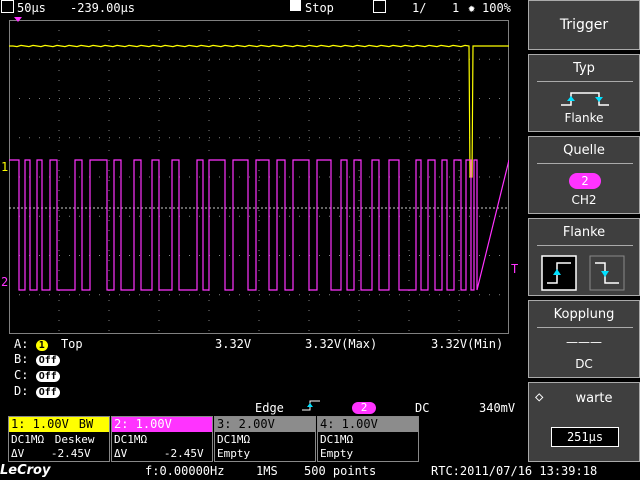 This screenshot has width=640, height=480. I want to click on measure-row-b: B: Off, so click(37, 359).